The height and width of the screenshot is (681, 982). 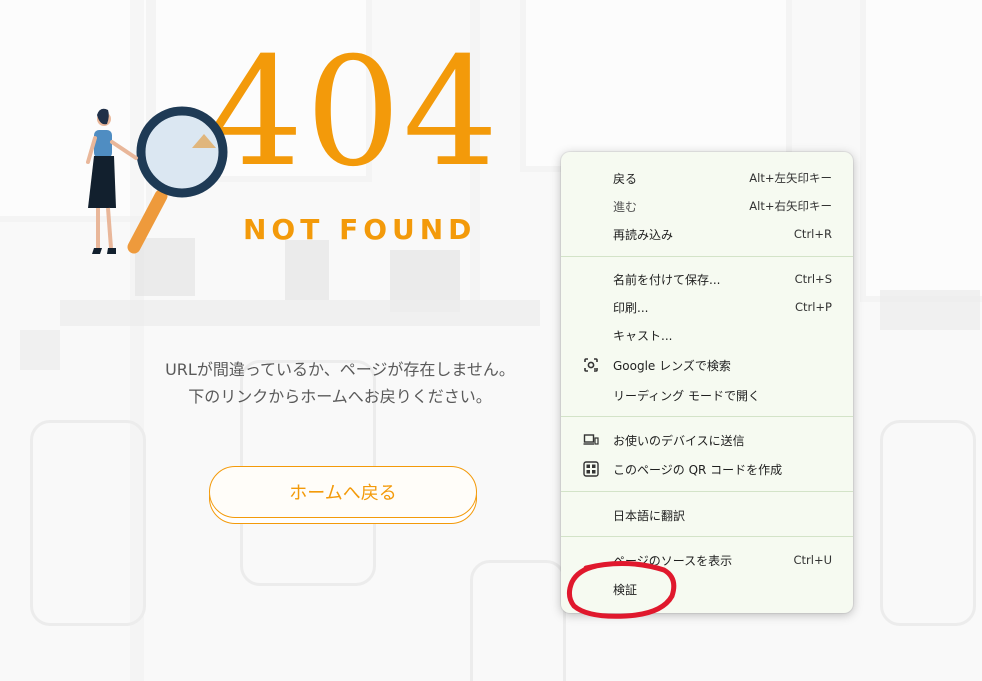 What do you see at coordinates (591, 365) in the screenshot?
I see `google-lens-icon` at bounding box center [591, 365].